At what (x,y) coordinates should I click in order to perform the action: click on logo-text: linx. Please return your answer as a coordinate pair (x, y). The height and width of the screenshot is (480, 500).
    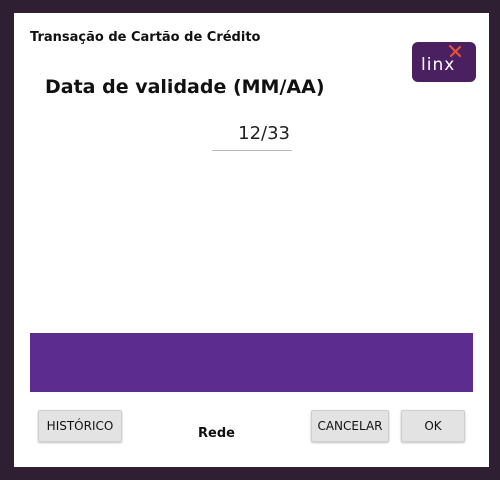
    Looking at the image, I should click on (438, 65).